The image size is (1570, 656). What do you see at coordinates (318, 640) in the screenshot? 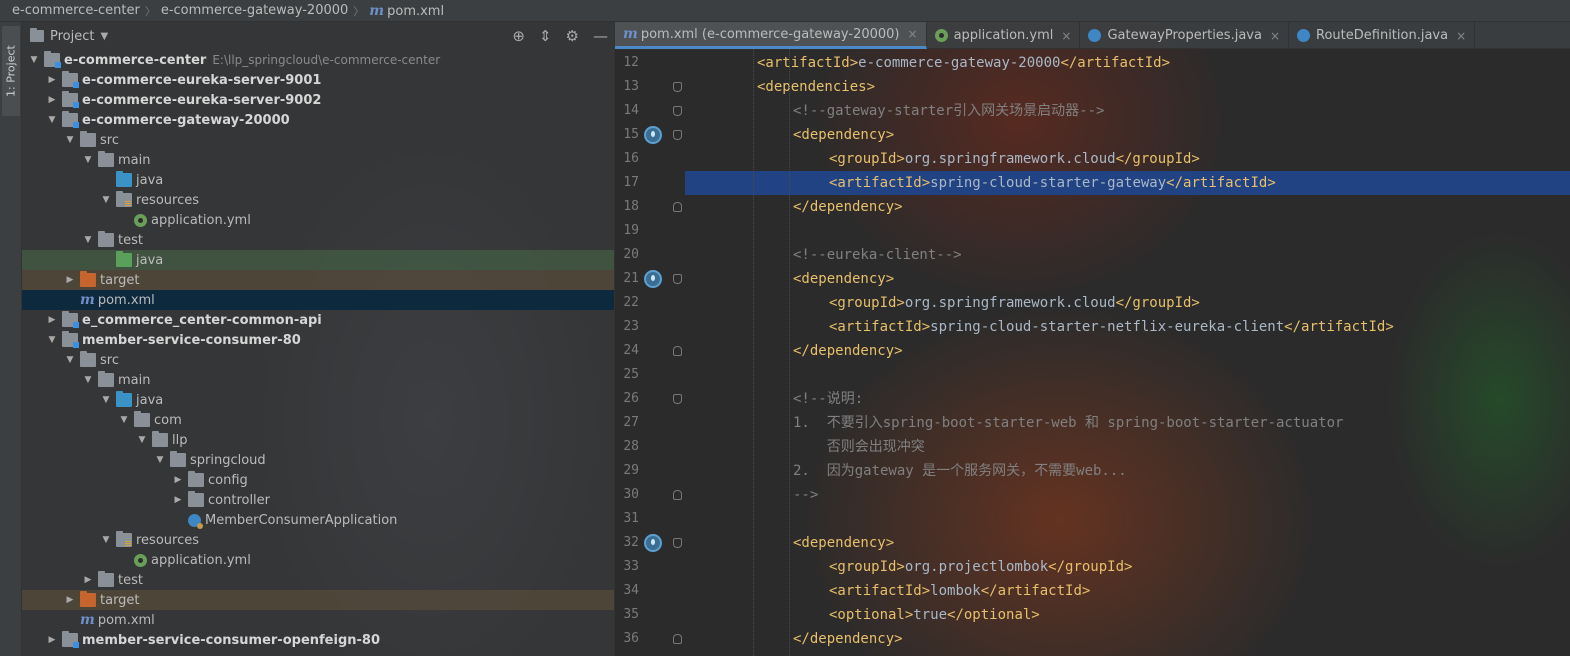
I see `tree-row: ▶ member-service-consumer-openfeign-80` at bounding box center [318, 640].